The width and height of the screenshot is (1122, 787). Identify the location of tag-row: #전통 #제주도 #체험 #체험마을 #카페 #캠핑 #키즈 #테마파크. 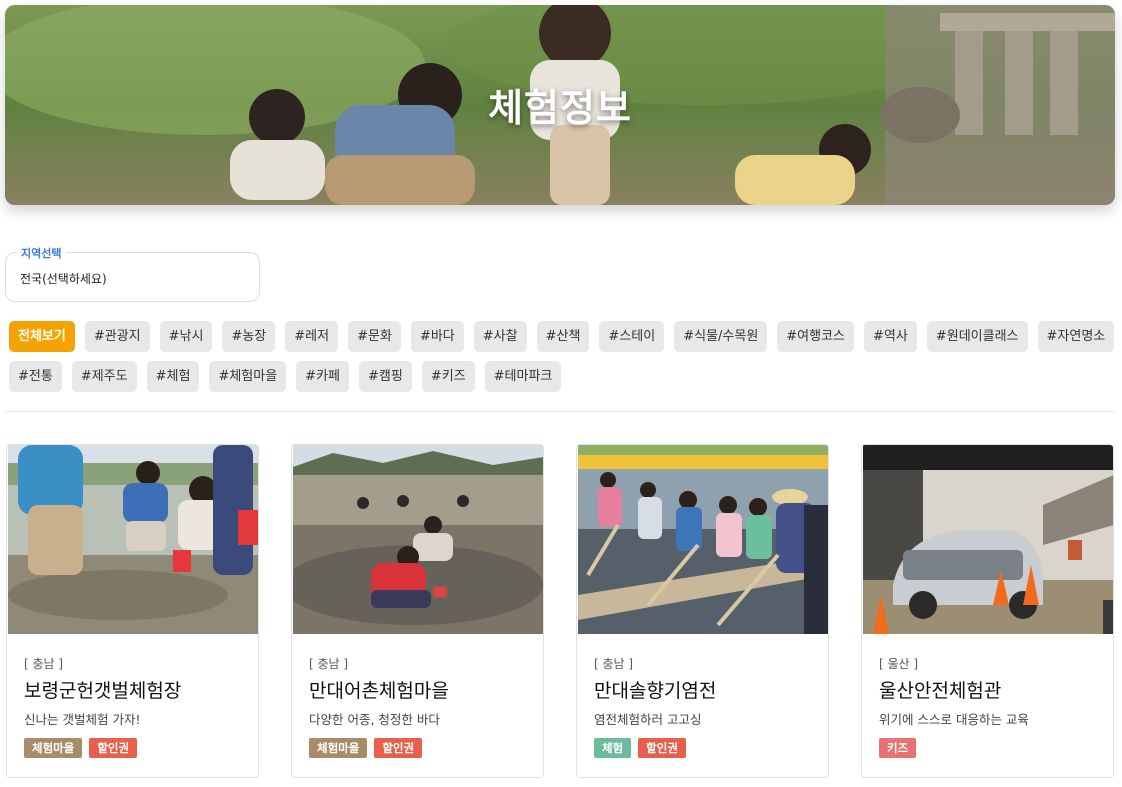
(561, 376).